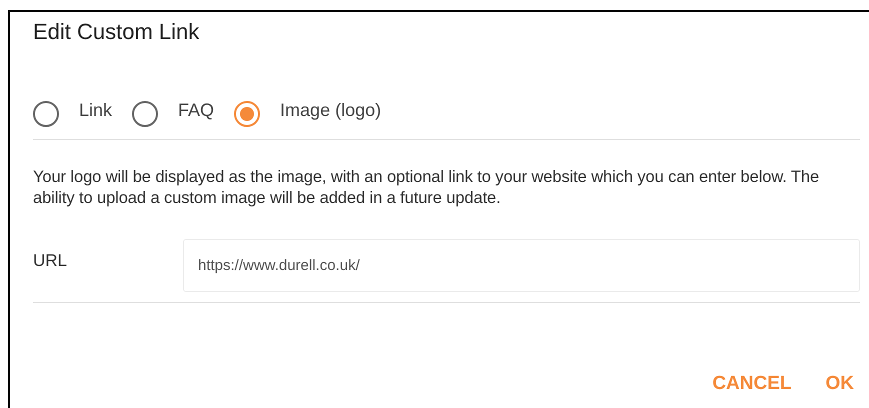  I want to click on description-text: Your logo will be displayed as the image, with an optional link to your website which you can enter below. The ability to upload a custom image will be added in a future update., so click(426, 188).